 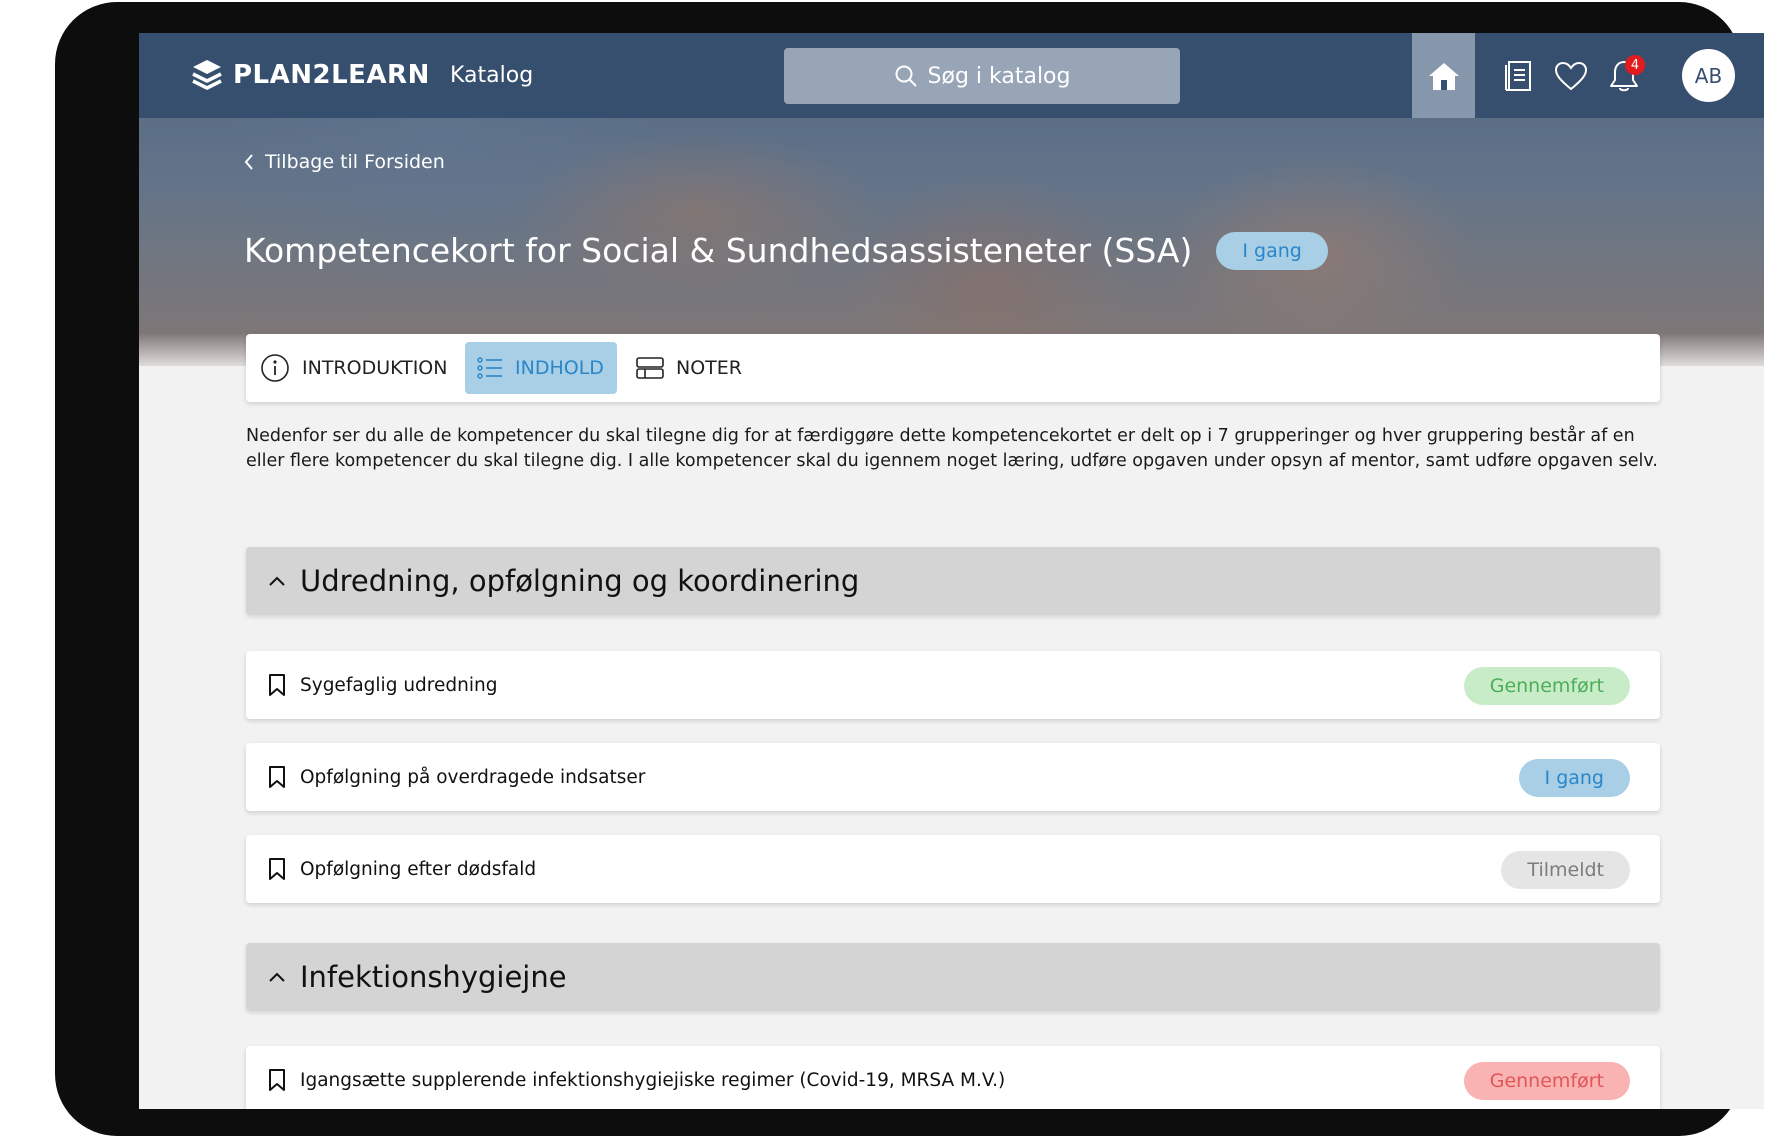 I want to click on tab-label: NOTER, so click(x=709, y=368).